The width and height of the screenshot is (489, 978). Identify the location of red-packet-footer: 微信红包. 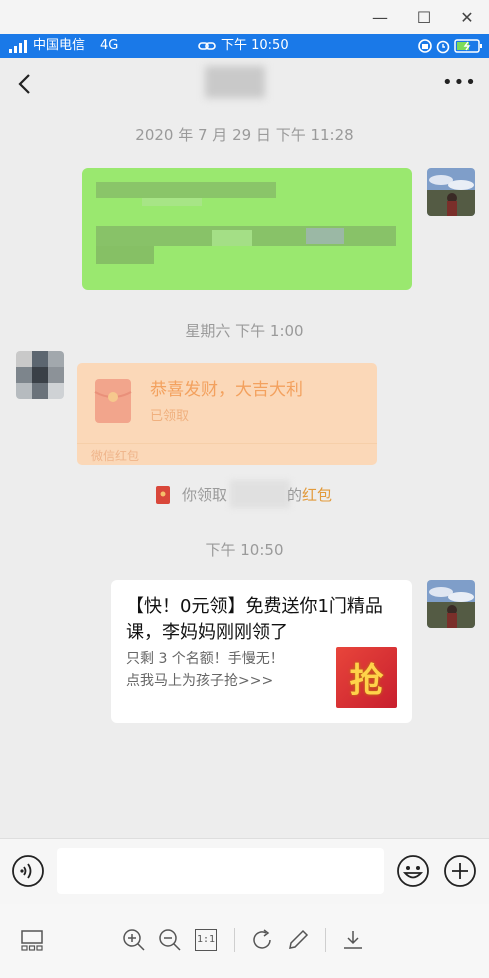
(115, 456).